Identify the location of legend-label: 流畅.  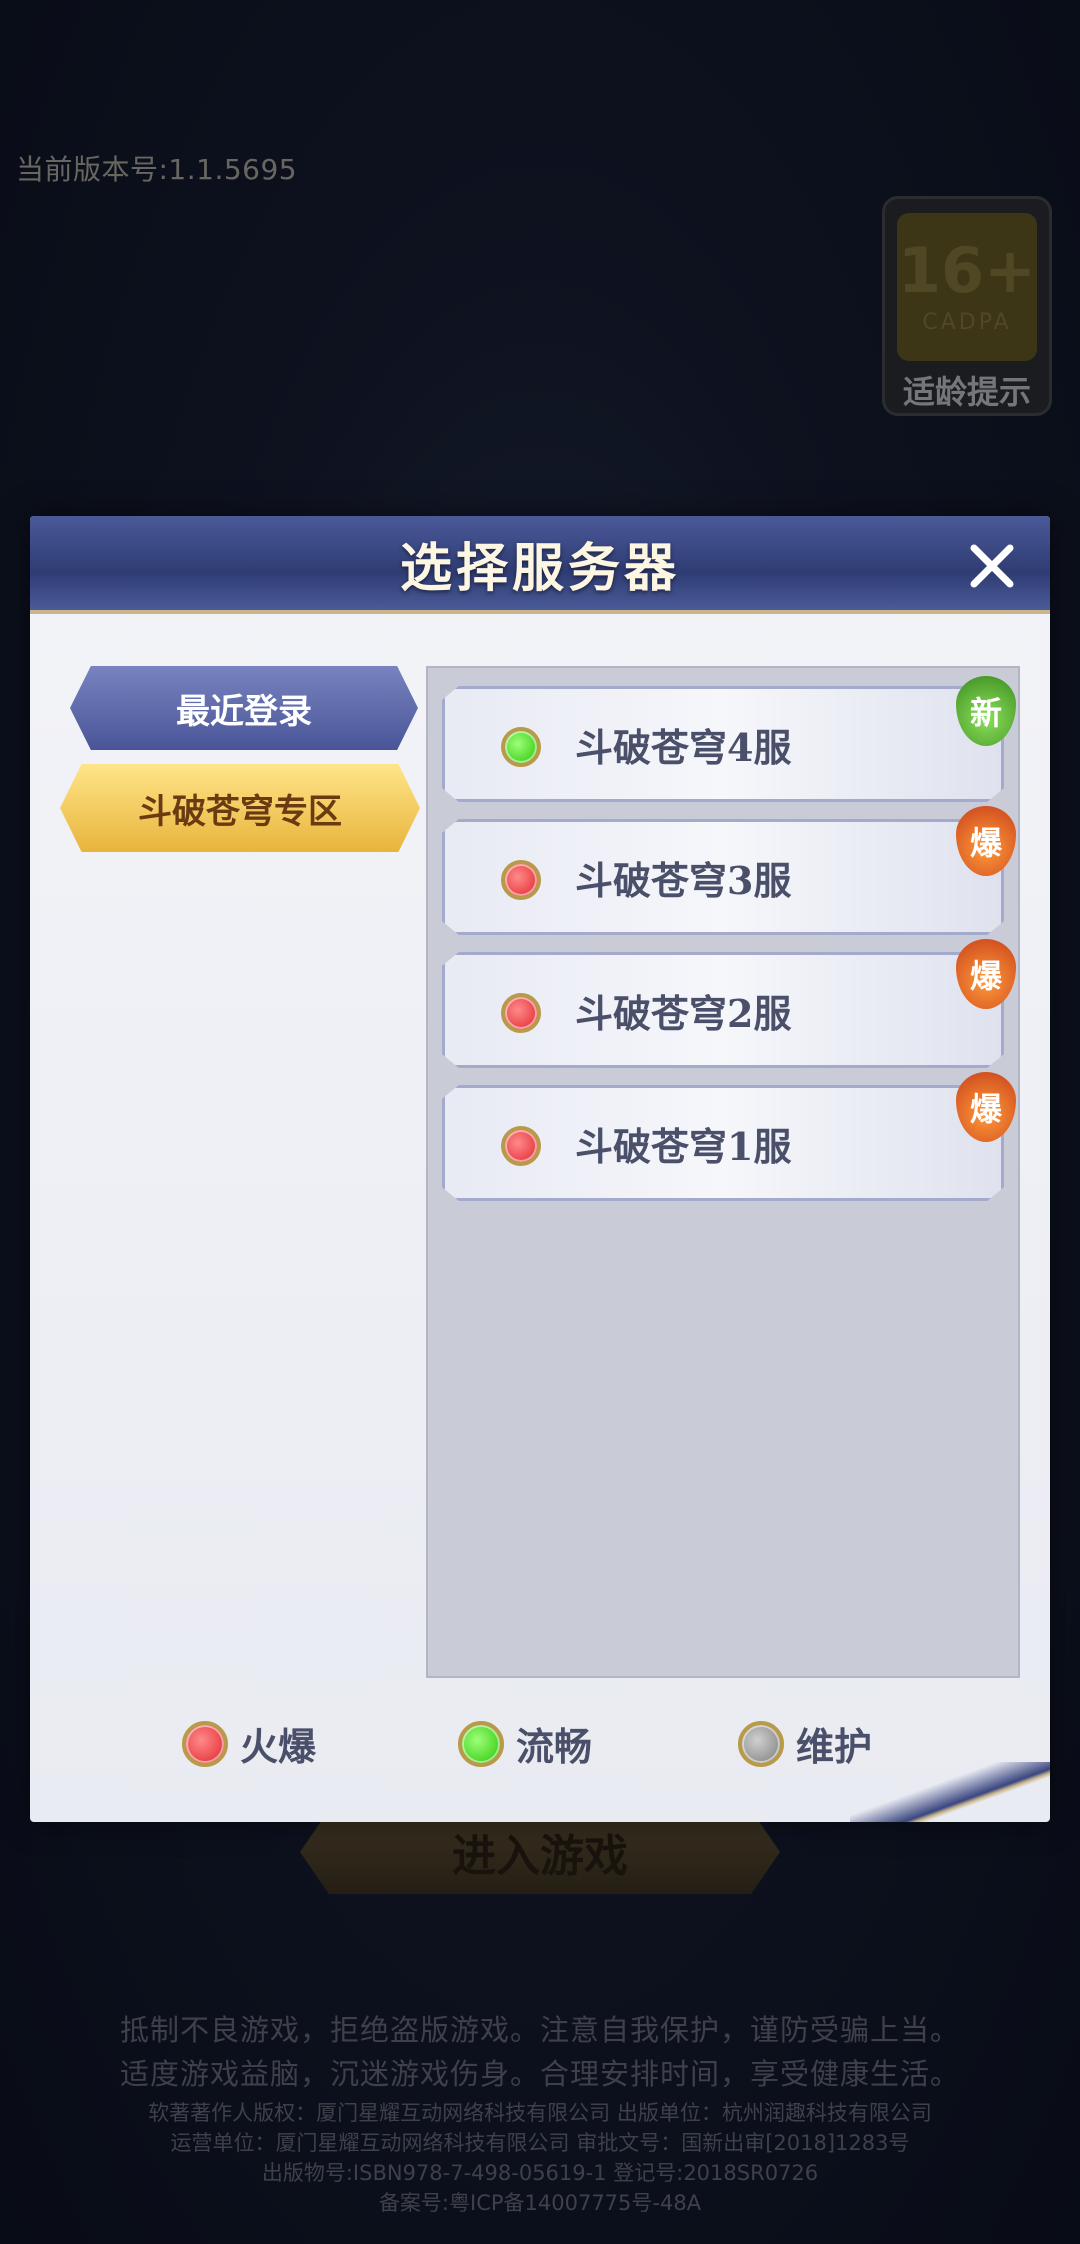
(554, 1746).